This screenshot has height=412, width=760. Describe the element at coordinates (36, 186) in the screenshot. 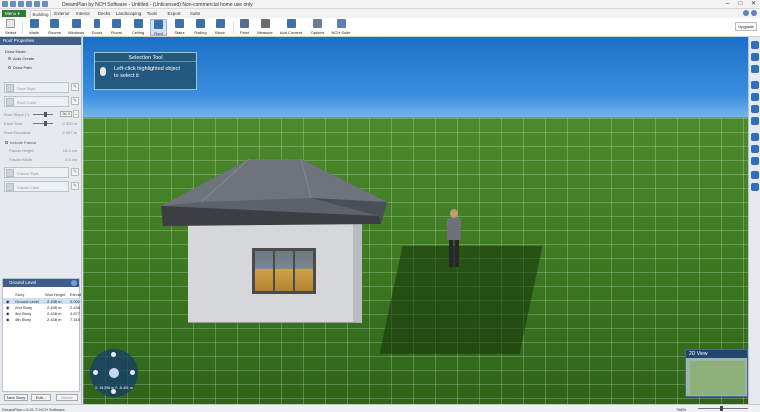

I see `fascia-color-selector: Fascia Color` at that location.